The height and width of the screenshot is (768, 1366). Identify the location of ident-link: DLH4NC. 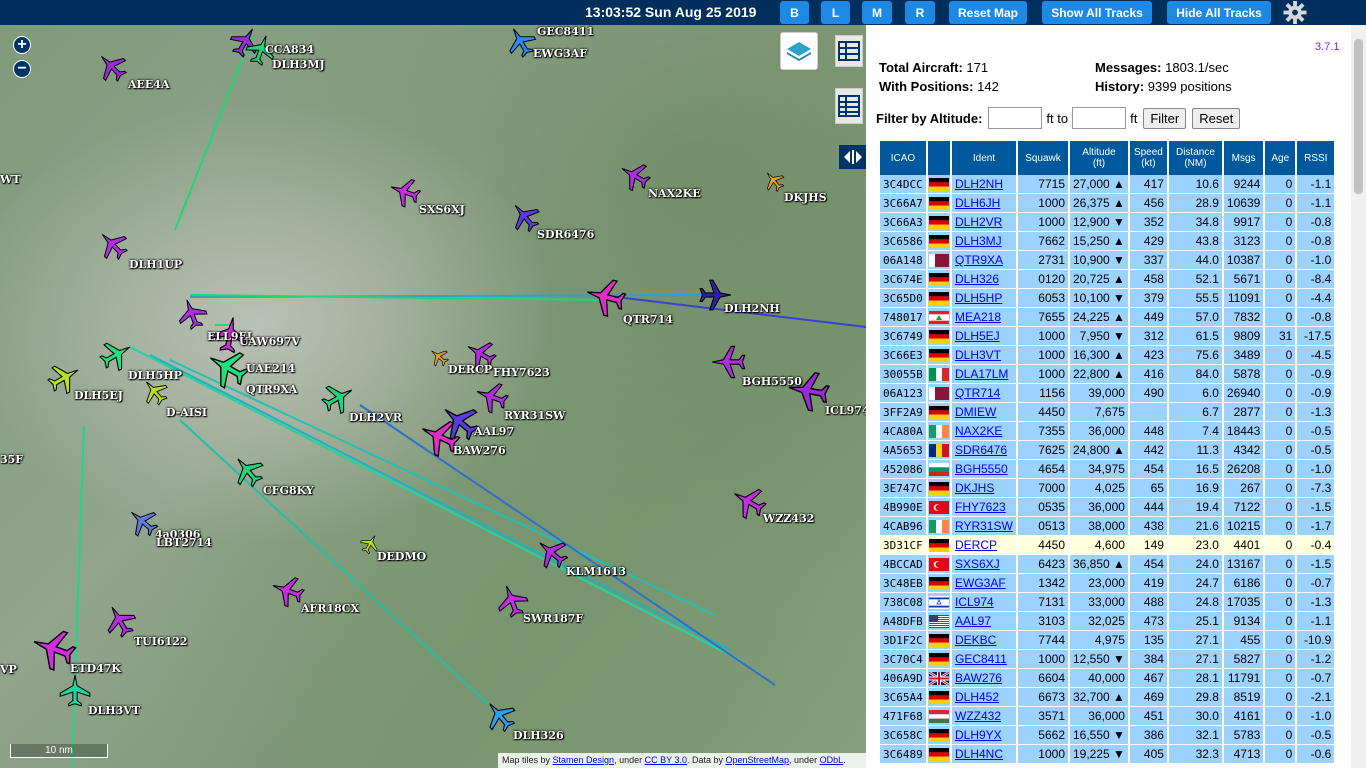
(979, 754).